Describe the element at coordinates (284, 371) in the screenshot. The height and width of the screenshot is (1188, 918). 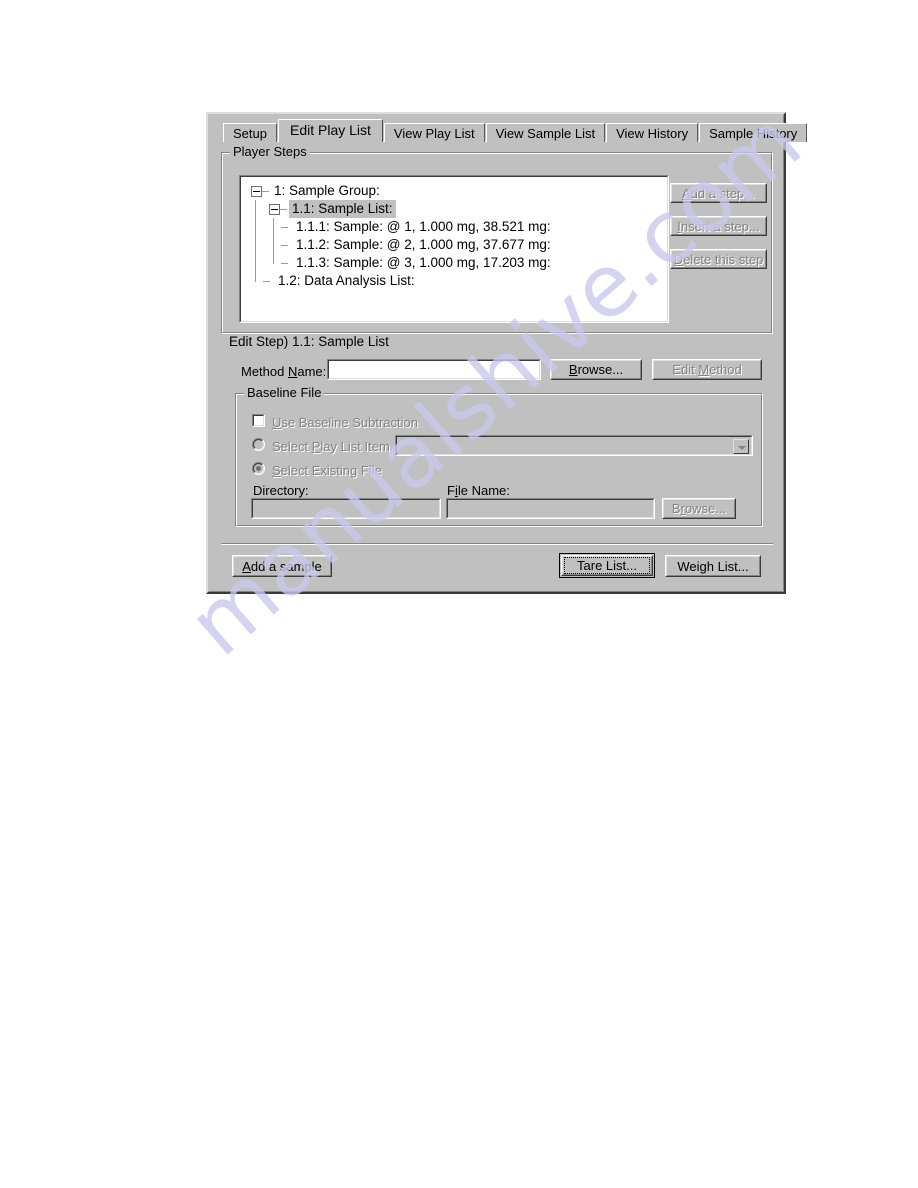
I see `method-name-label: Method Name:` at that location.